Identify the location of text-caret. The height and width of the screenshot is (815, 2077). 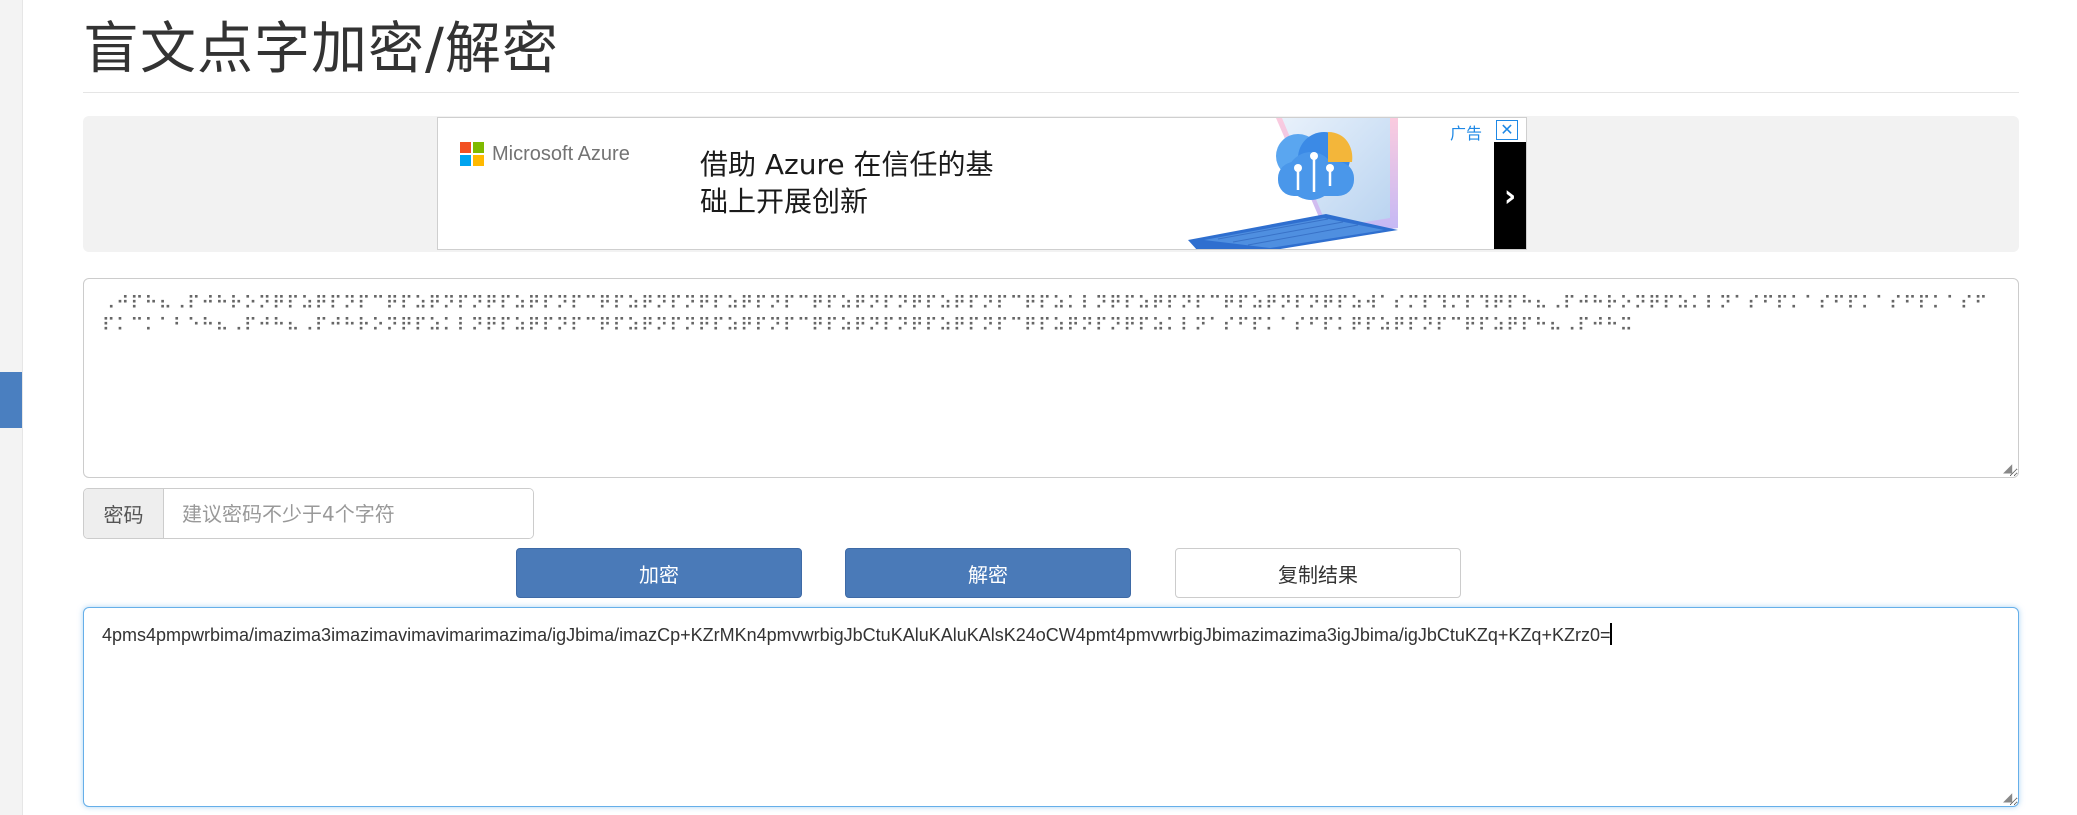
(1611, 634).